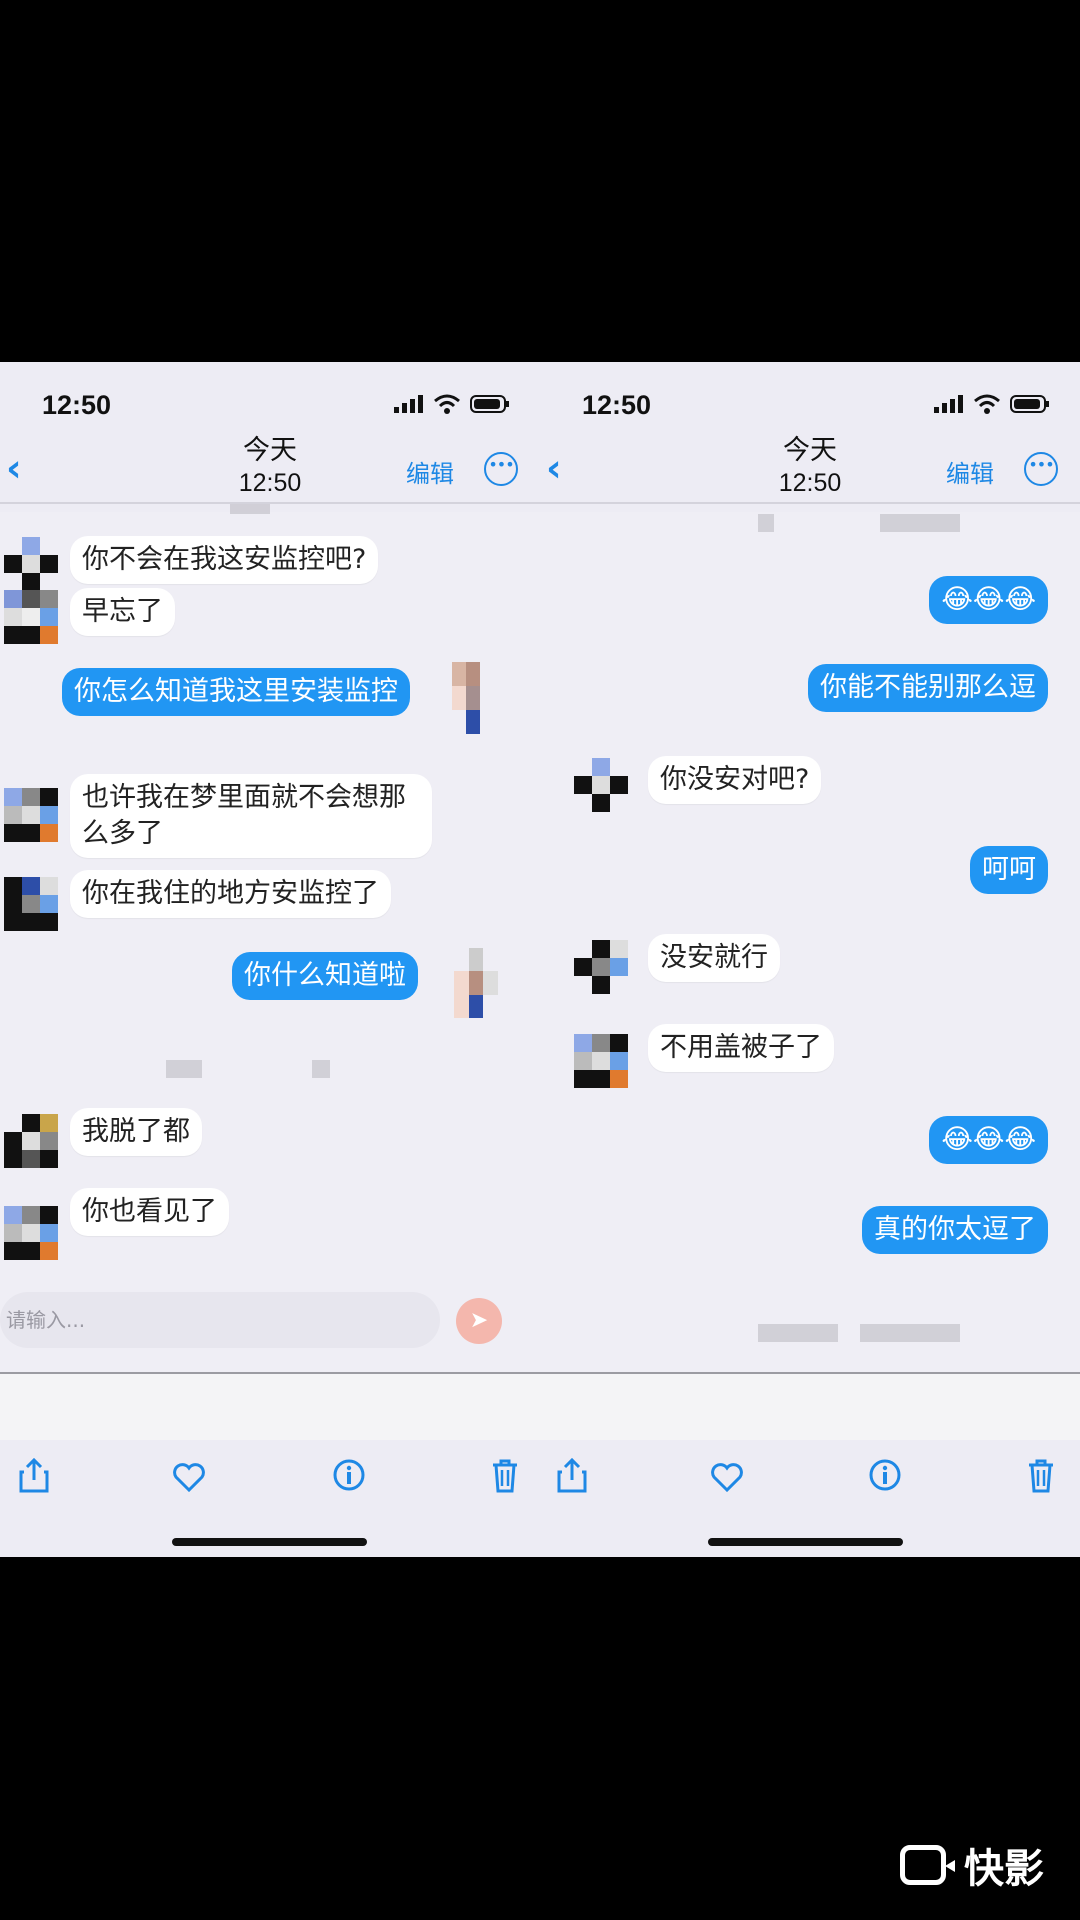  What do you see at coordinates (955, 1230) in the screenshot?
I see `chat-message-outgoing: 真的你太逗了` at bounding box center [955, 1230].